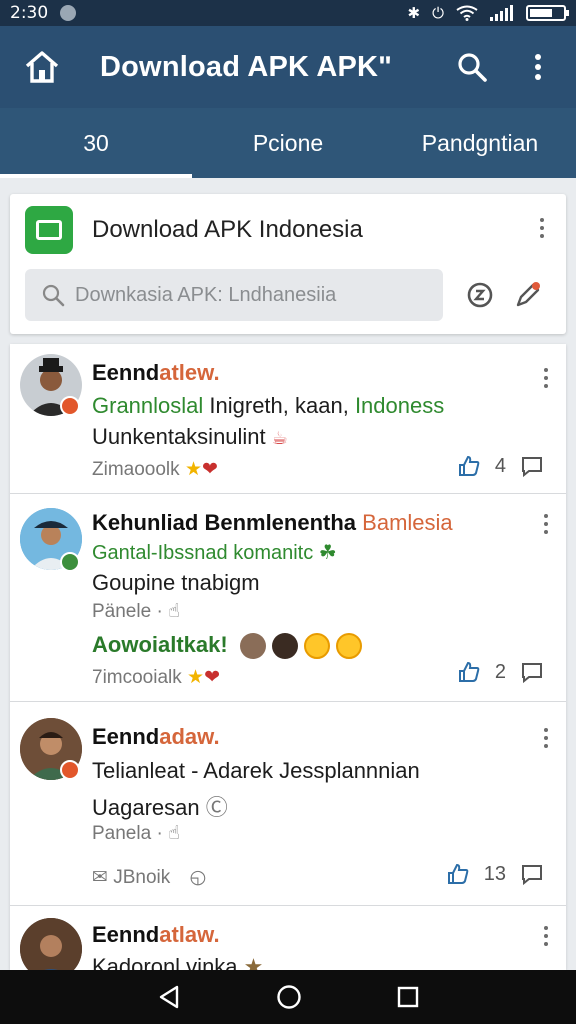 This screenshot has height=1024, width=576. What do you see at coordinates (542, 228) in the screenshot?
I see `card-menu-button` at bounding box center [542, 228].